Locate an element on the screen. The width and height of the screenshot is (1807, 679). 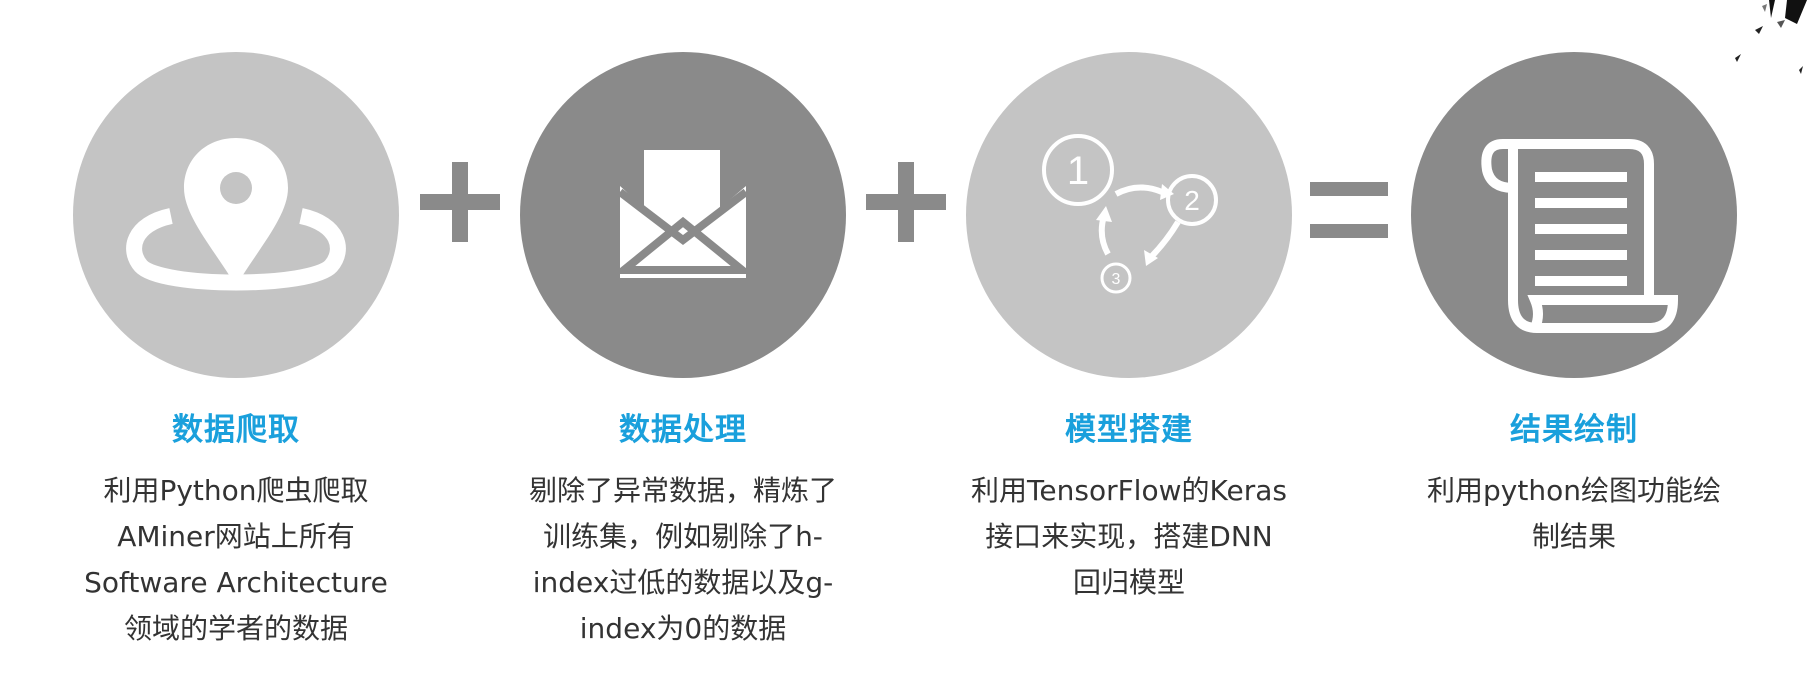
open-envelope-document-icon is located at coordinates (683, 214).